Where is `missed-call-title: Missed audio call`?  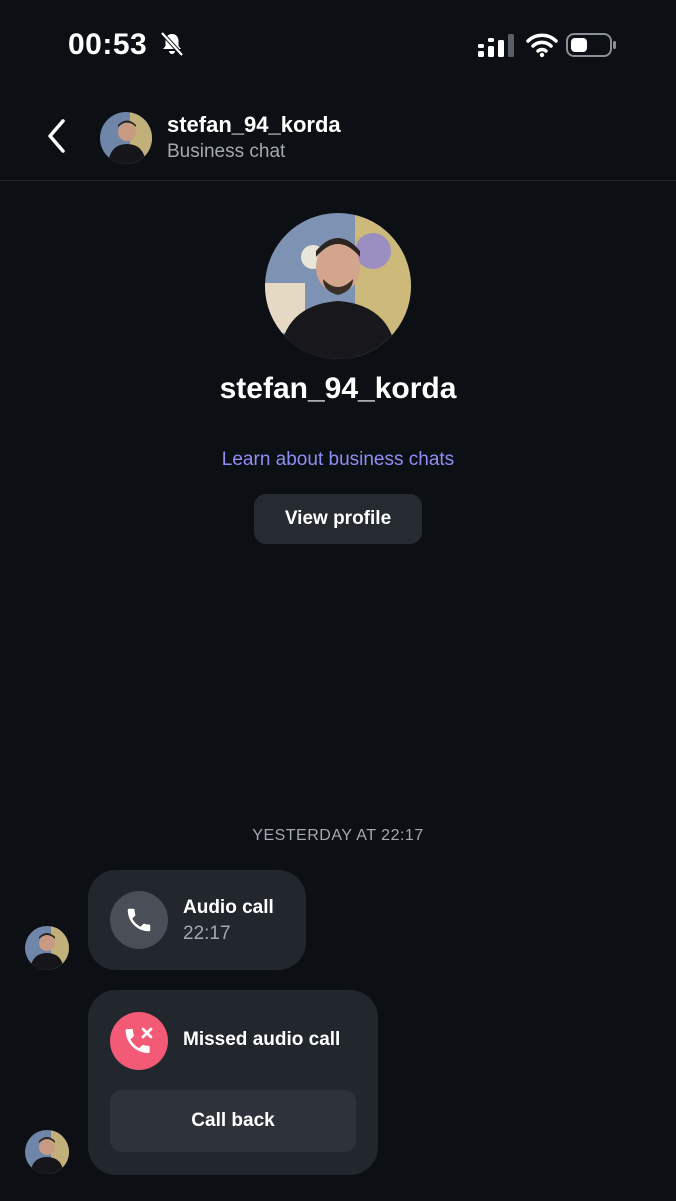
missed-call-title: Missed audio call is located at coordinates (262, 1039).